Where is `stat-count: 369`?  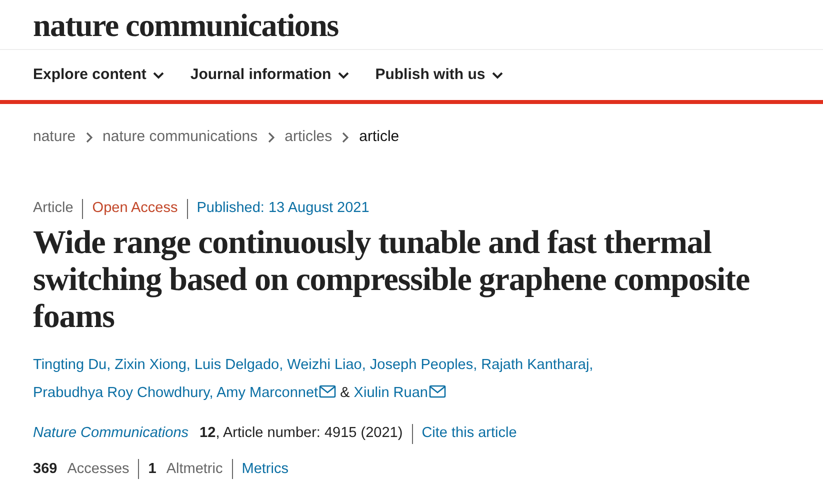
stat-count: 369 is located at coordinates (45, 469).